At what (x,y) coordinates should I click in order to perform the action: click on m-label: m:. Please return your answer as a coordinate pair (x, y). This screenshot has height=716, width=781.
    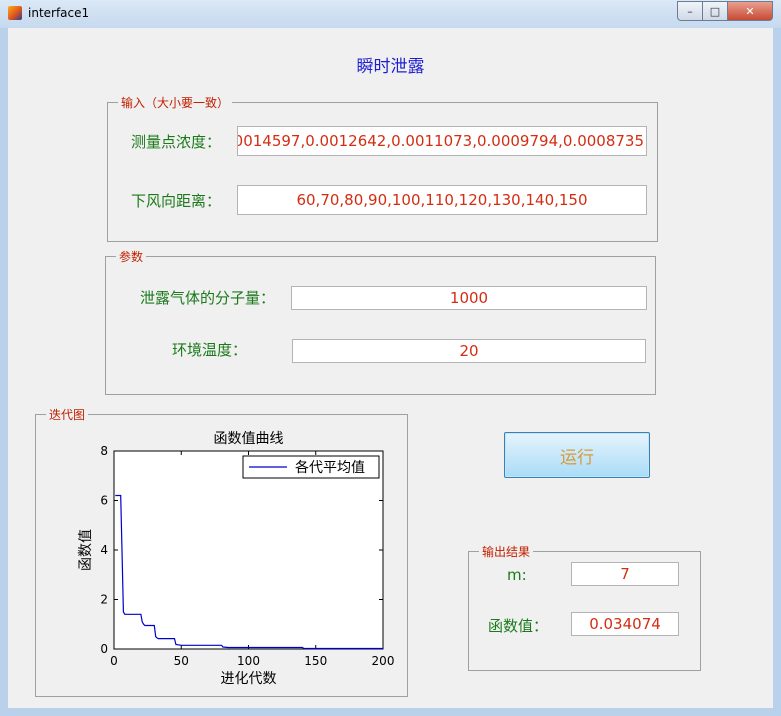
    Looking at the image, I should click on (517, 575).